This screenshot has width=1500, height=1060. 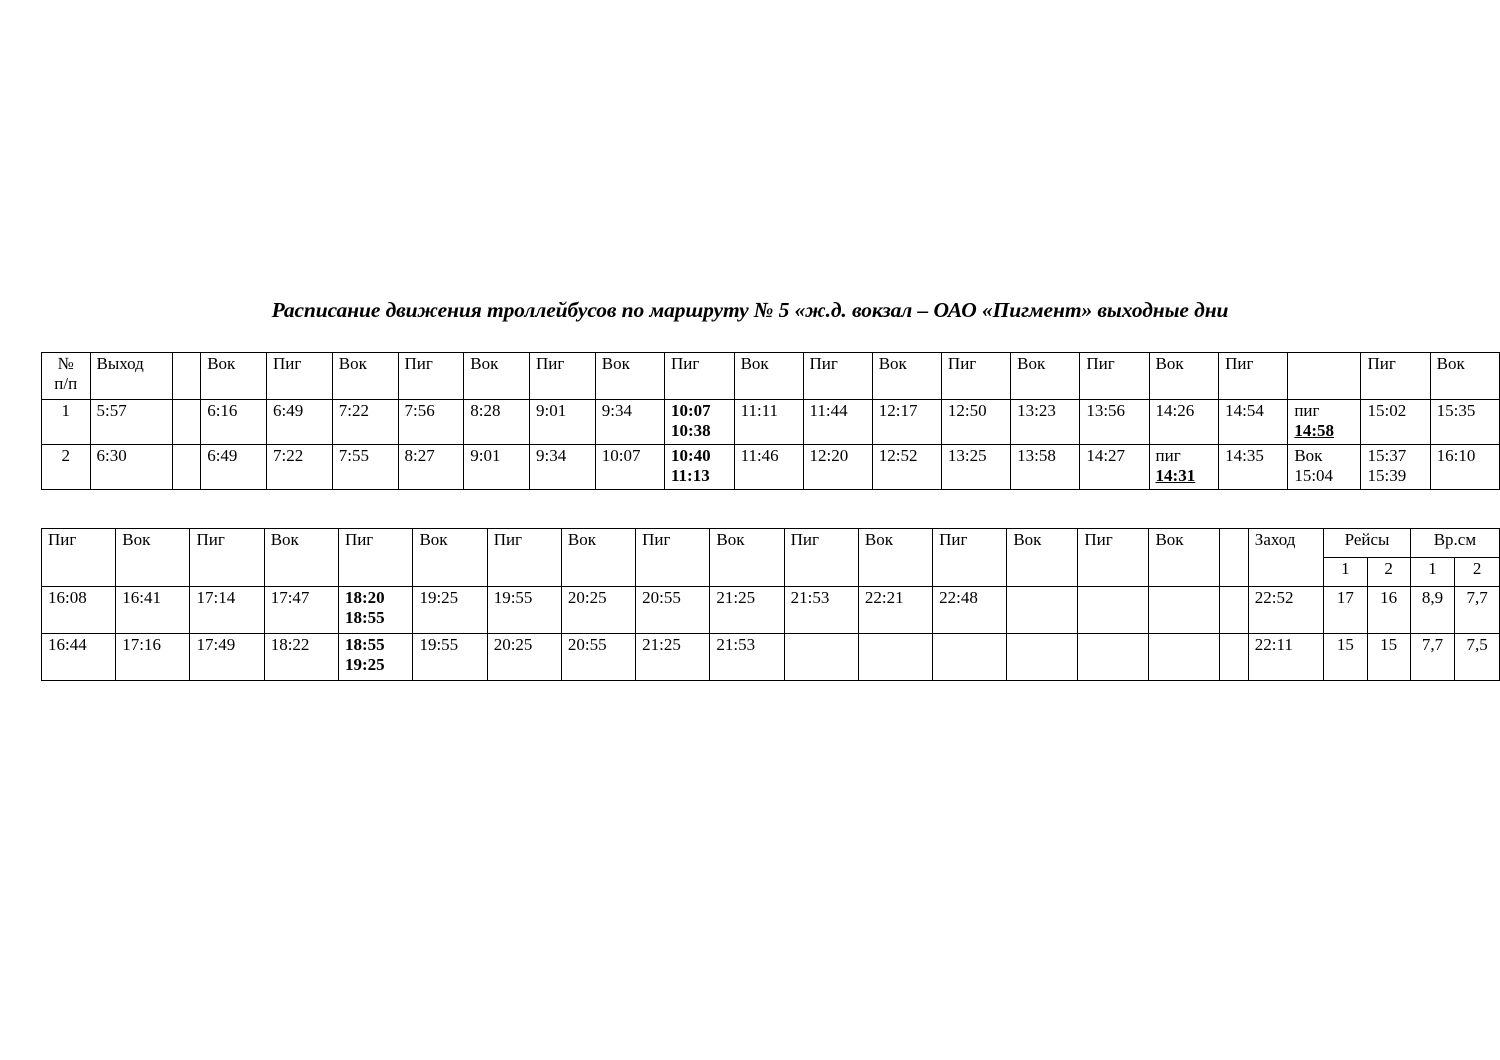 What do you see at coordinates (1106, 455) in the screenshot?
I see `time-line1: 14:27` at bounding box center [1106, 455].